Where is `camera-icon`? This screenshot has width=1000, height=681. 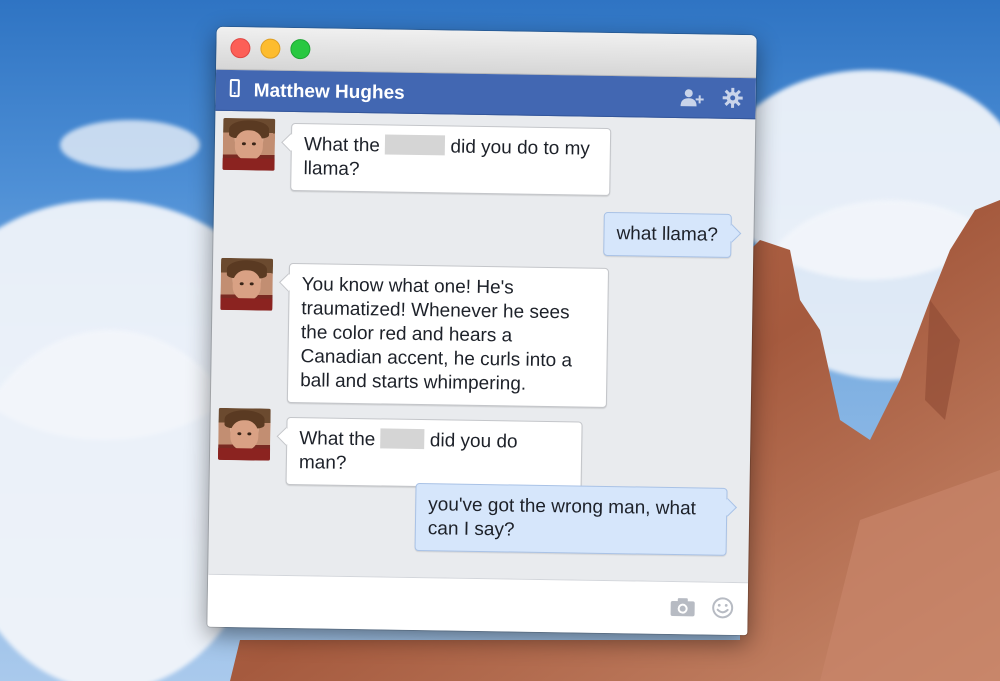
camera-icon is located at coordinates (683, 607).